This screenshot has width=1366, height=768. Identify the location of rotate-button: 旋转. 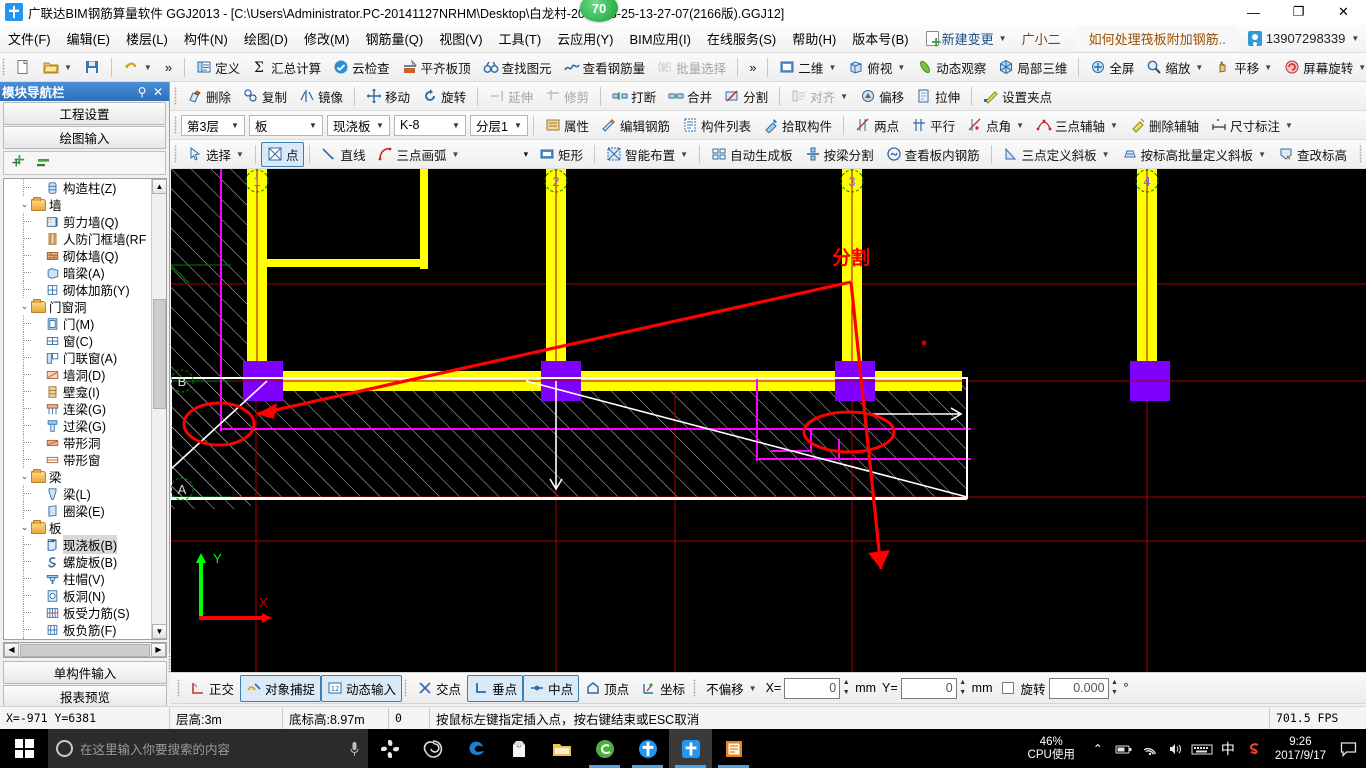
(444, 96).